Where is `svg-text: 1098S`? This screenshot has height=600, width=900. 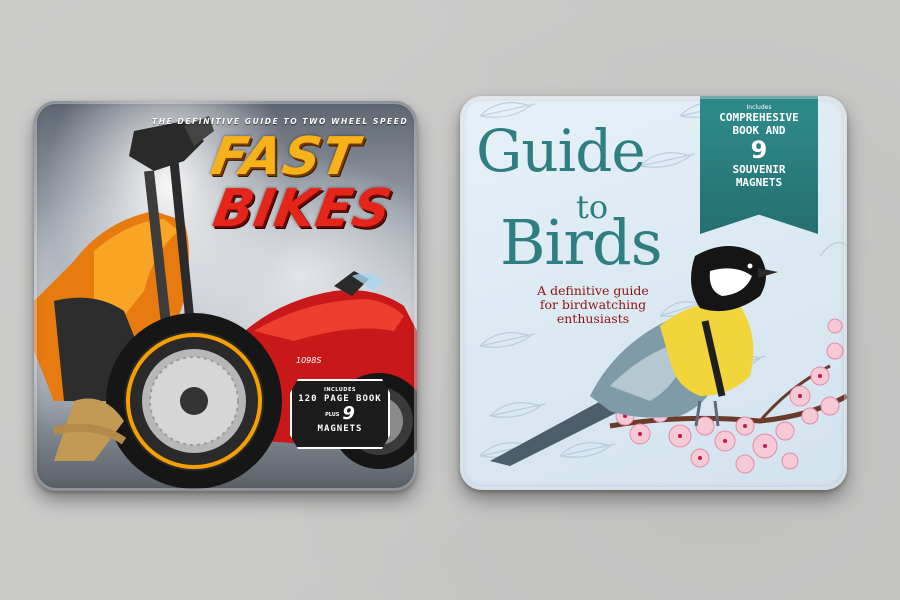 svg-text: 1098S is located at coordinates (308, 360).